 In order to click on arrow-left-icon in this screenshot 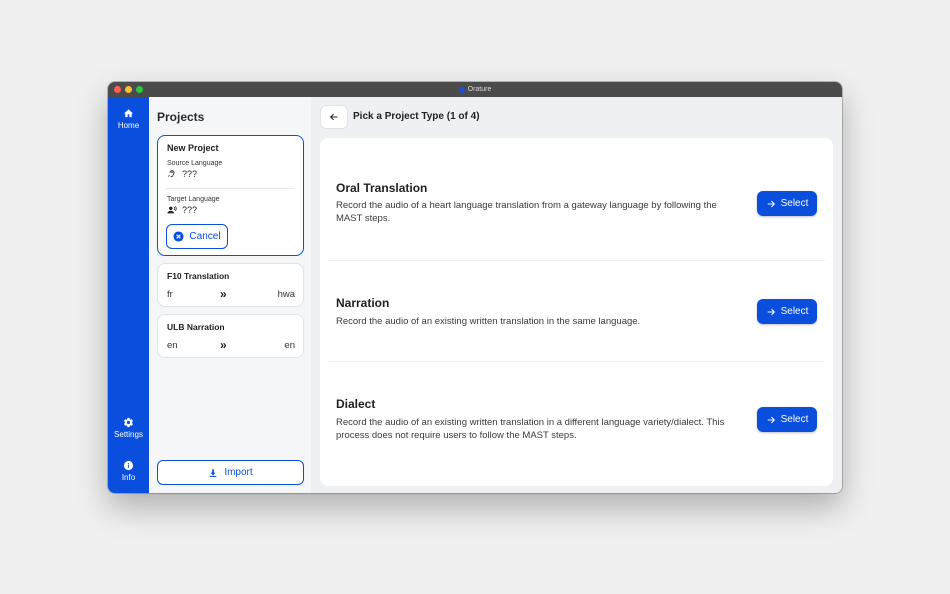, I will do `click(333, 117)`.